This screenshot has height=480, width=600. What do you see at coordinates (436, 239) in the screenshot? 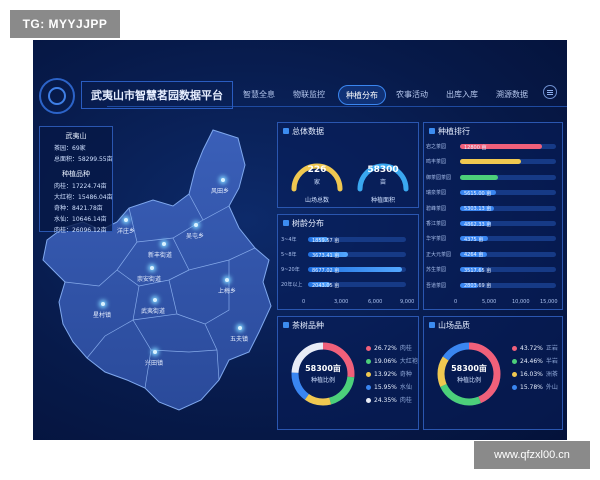
I see `rank-row-label: 华宇茶园` at bounding box center [436, 239].